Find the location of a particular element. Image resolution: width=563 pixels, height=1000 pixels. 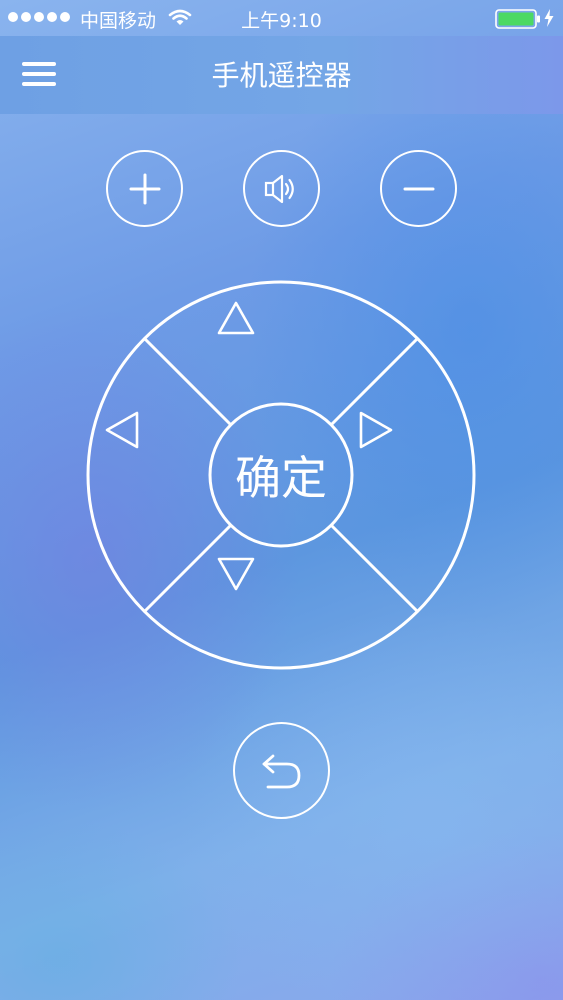

battery-icon is located at coordinates (518, 21).